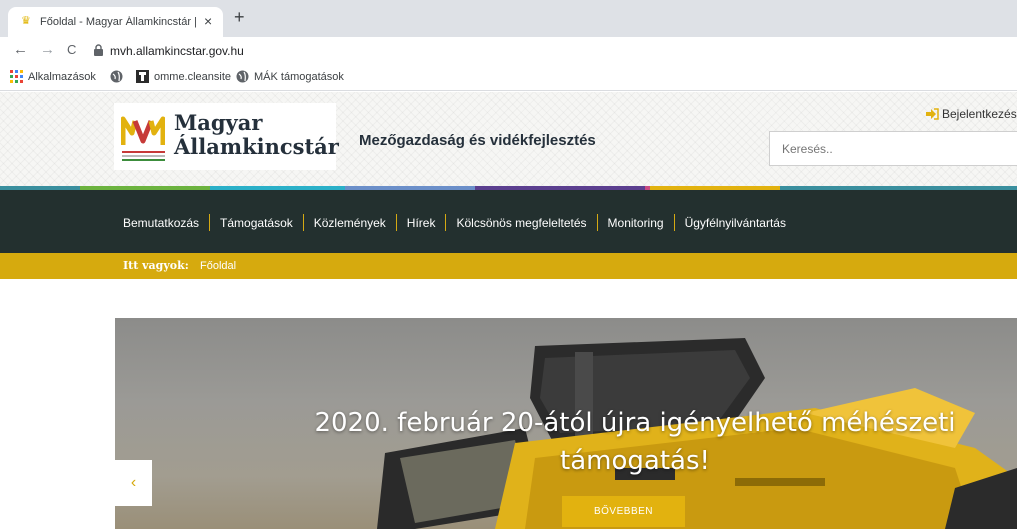 The image size is (1017, 529). I want to click on nav-item-tamogatasok: Támogatások, so click(256, 223).